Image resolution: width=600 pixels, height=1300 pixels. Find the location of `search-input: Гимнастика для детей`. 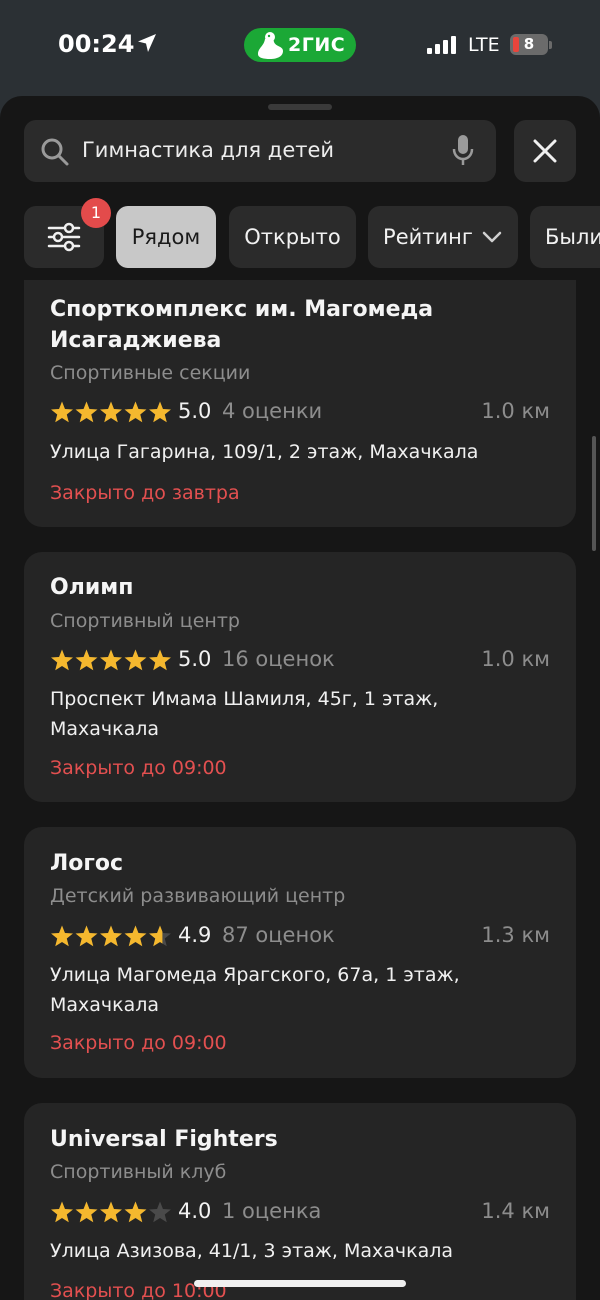

search-input: Гимнастика для детей is located at coordinates (208, 150).